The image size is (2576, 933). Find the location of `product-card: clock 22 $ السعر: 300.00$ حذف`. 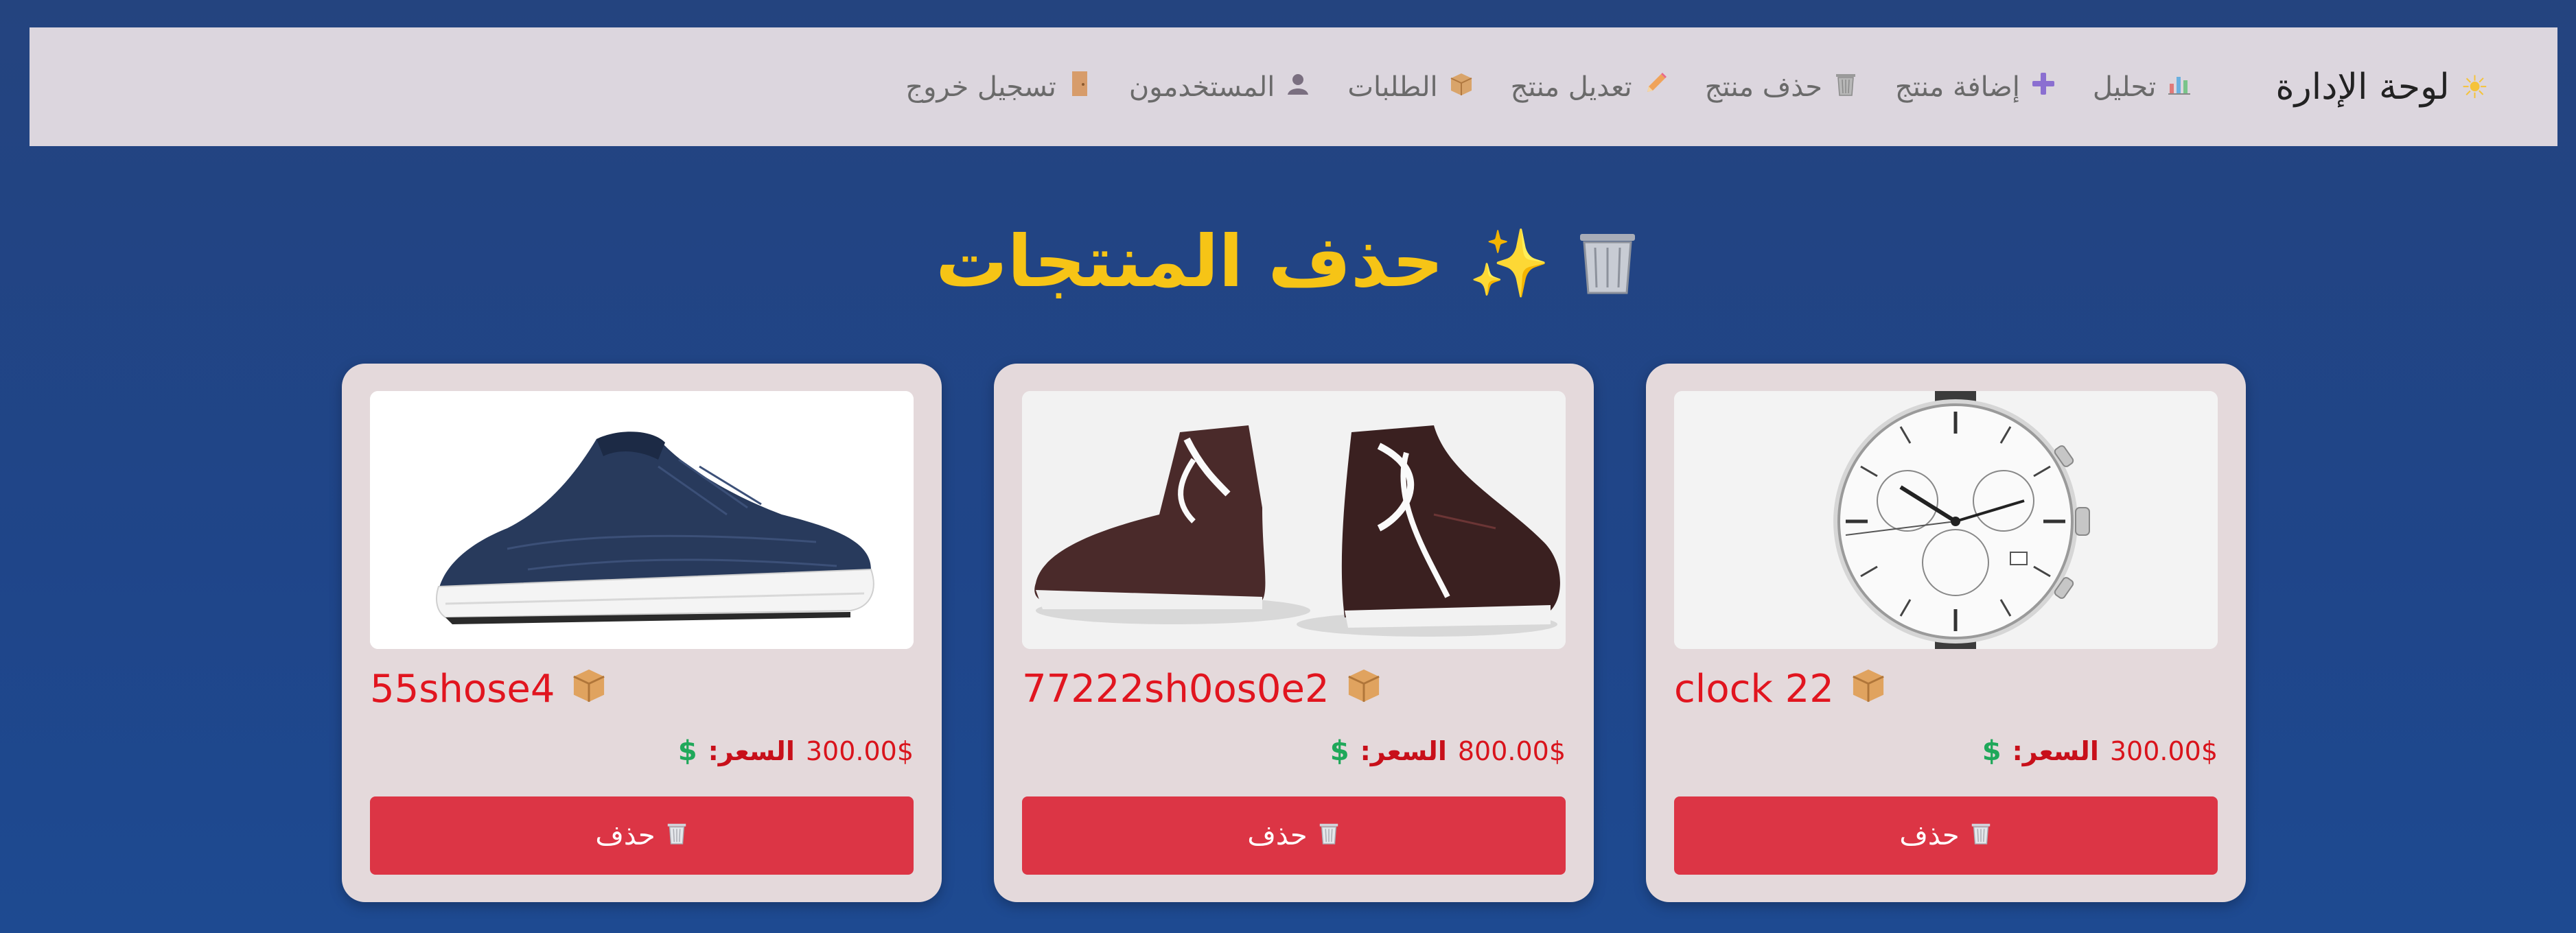

product-card: clock 22 $ السعر: 300.00$ حذف is located at coordinates (1946, 633).